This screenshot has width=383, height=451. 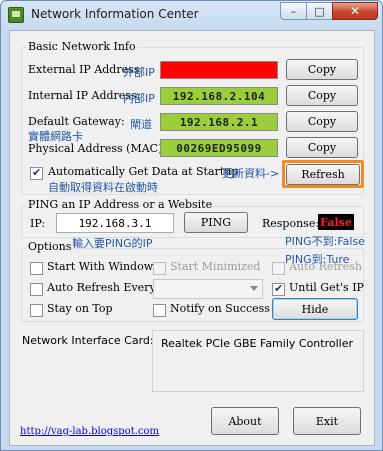 What do you see at coordinates (327, 421) in the screenshot?
I see `exit-button: Exit` at bounding box center [327, 421].